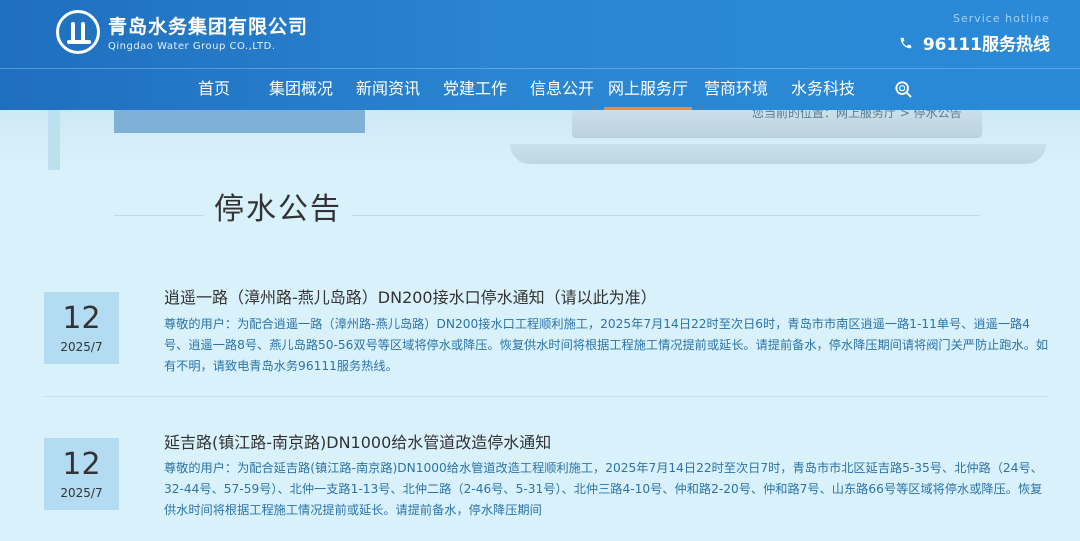 The image size is (1080, 541). What do you see at coordinates (54, 140) in the screenshot?
I see `banner-decoration` at bounding box center [54, 140].